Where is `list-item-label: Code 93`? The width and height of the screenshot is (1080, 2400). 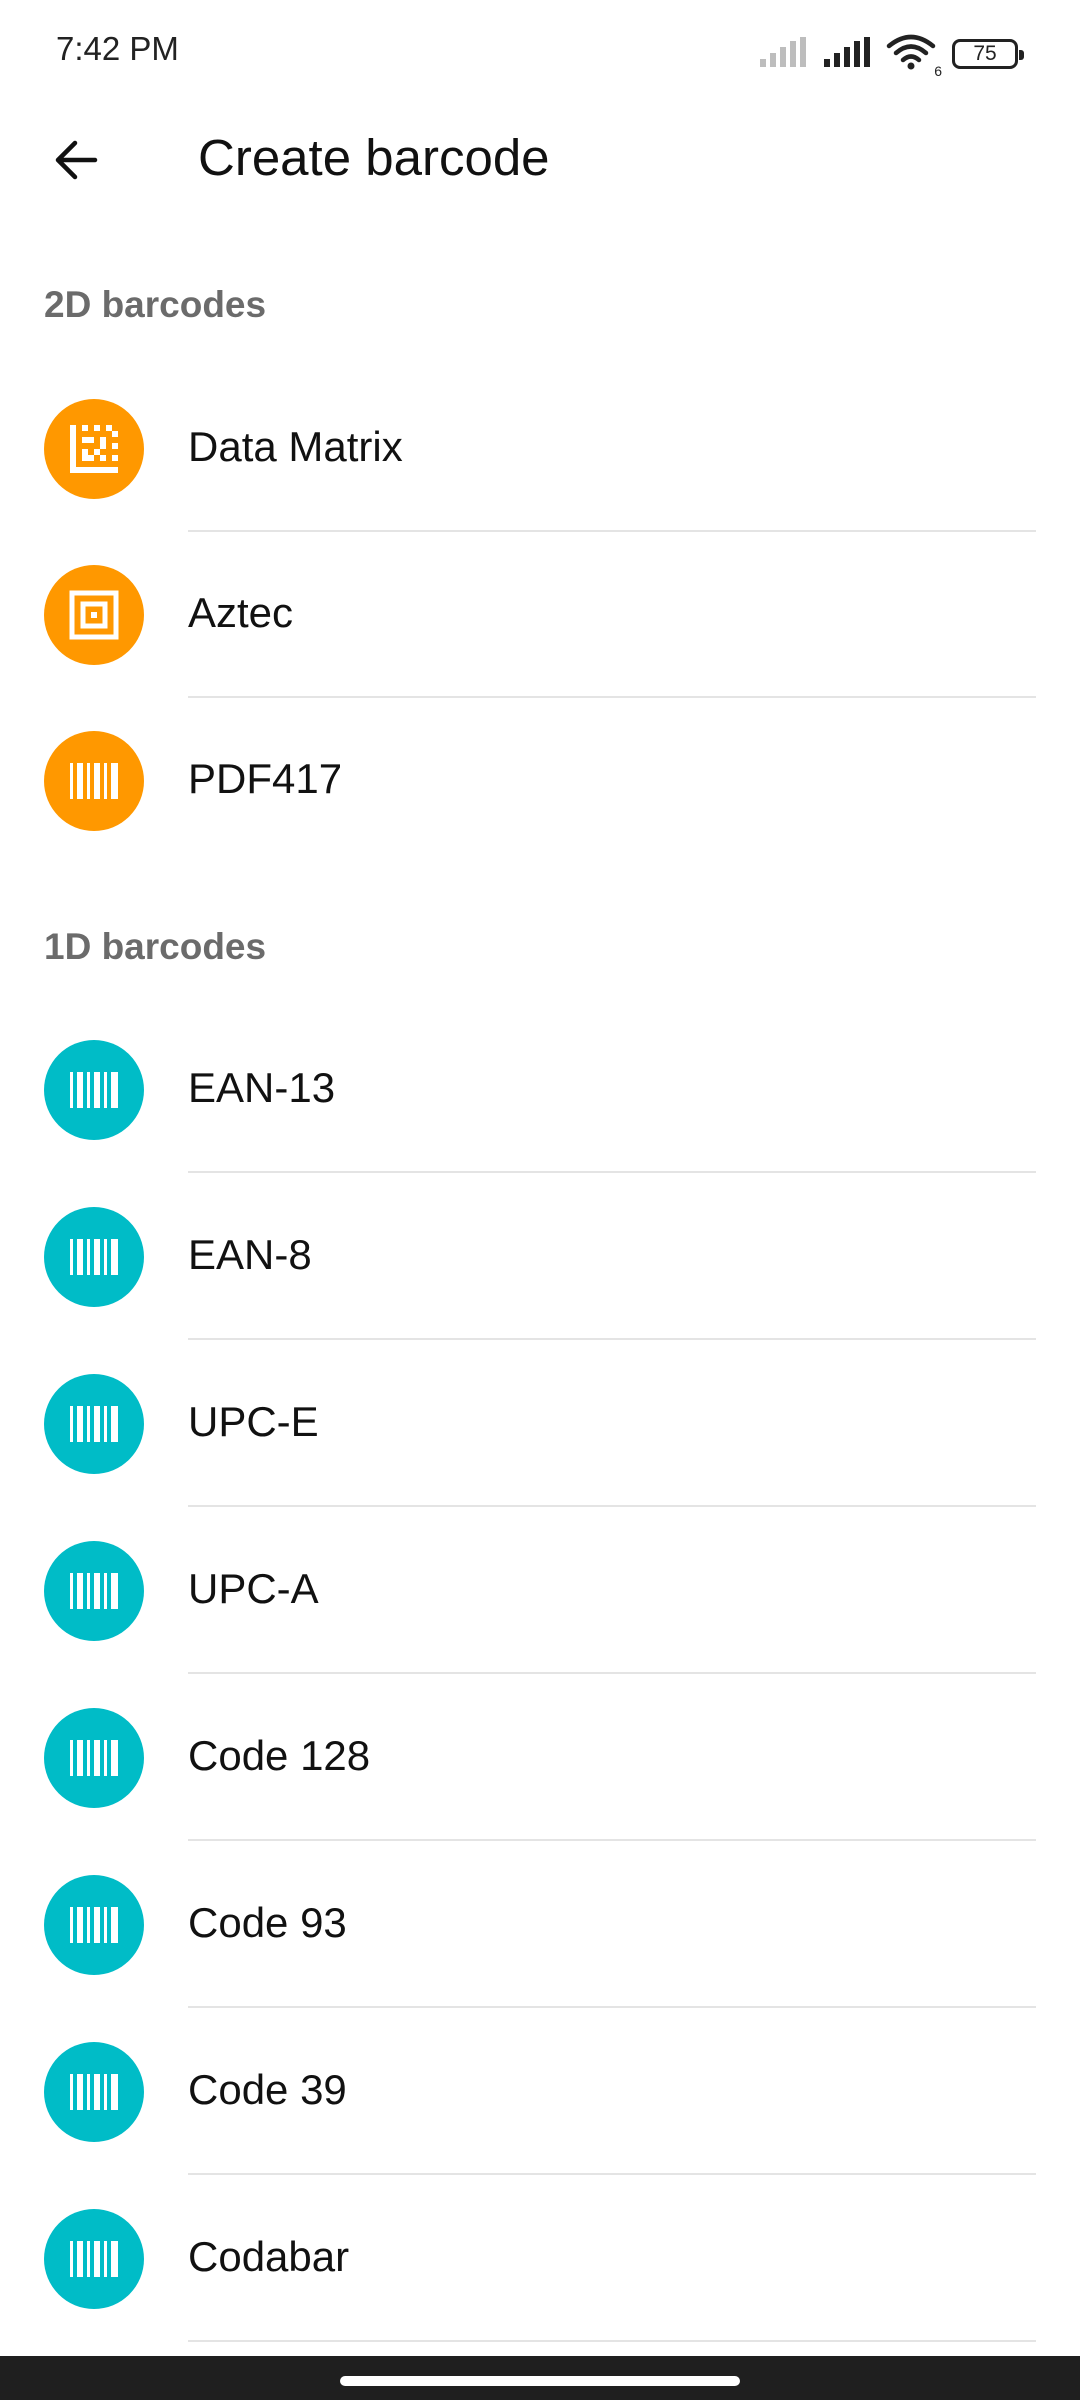
list-item-label: Code 93 is located at coordinates (267, 1922).